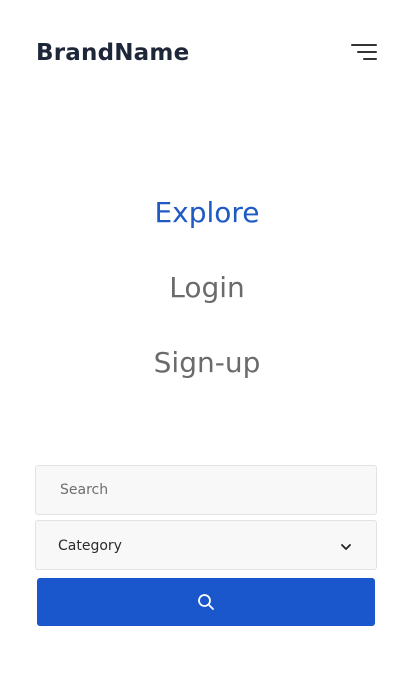 The image size is (414, 678). What do you see at coordinates (346, 546) in the screenshot?
I see `chevron-down-icon` at bounding box center [346, 546].